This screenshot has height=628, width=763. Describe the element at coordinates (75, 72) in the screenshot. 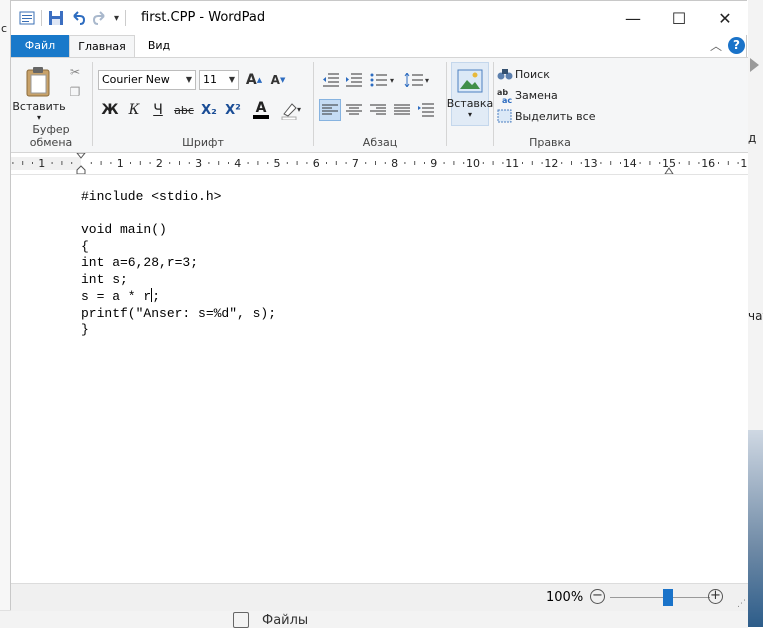

I see `cut-icon: ✂` at that location.